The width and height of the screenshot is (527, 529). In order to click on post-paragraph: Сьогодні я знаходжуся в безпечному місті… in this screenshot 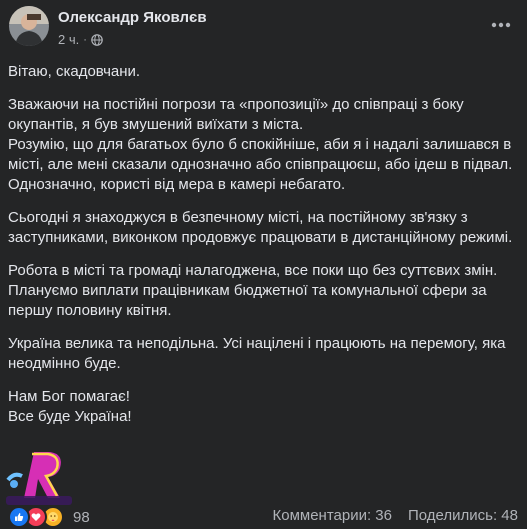, I will do `click(260, 227)`.